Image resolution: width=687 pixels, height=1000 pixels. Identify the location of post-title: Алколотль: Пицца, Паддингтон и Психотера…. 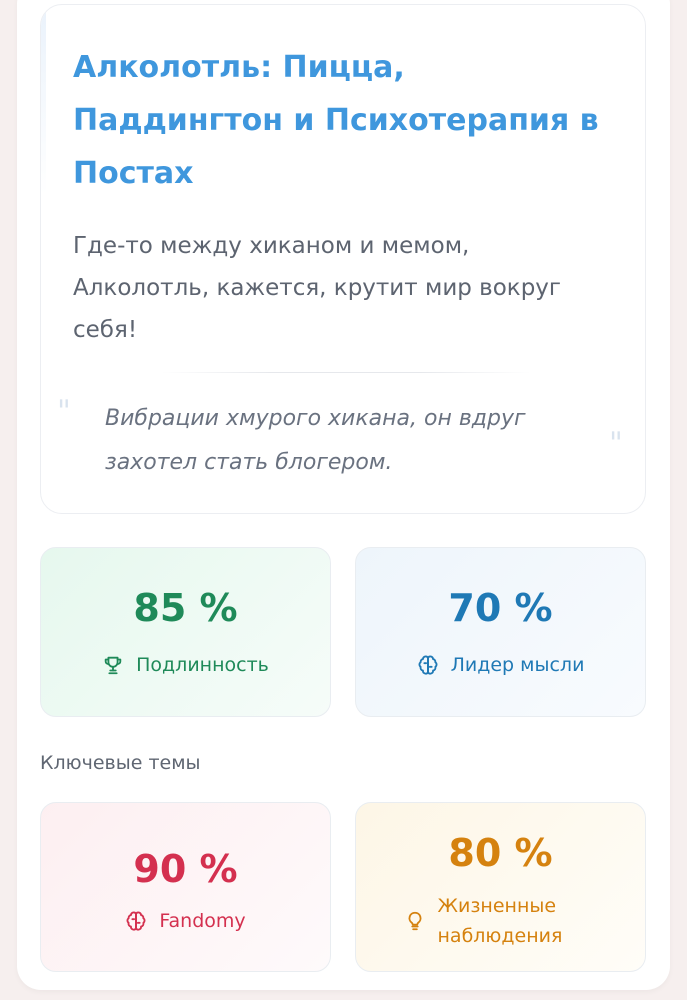
(336, 120).